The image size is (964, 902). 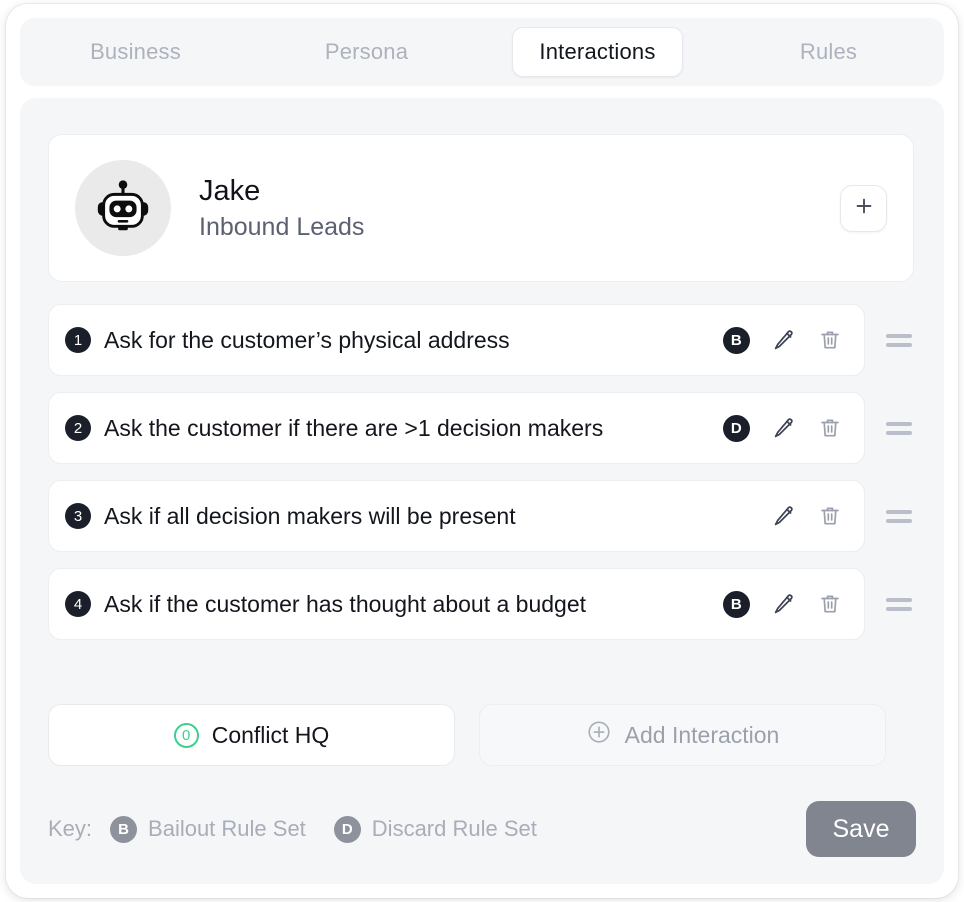 What do you see at coordinates (227, 828) in the screenshot?
I see `bailout-label: Bailout Rule Set` at bounding box center [227, 828].